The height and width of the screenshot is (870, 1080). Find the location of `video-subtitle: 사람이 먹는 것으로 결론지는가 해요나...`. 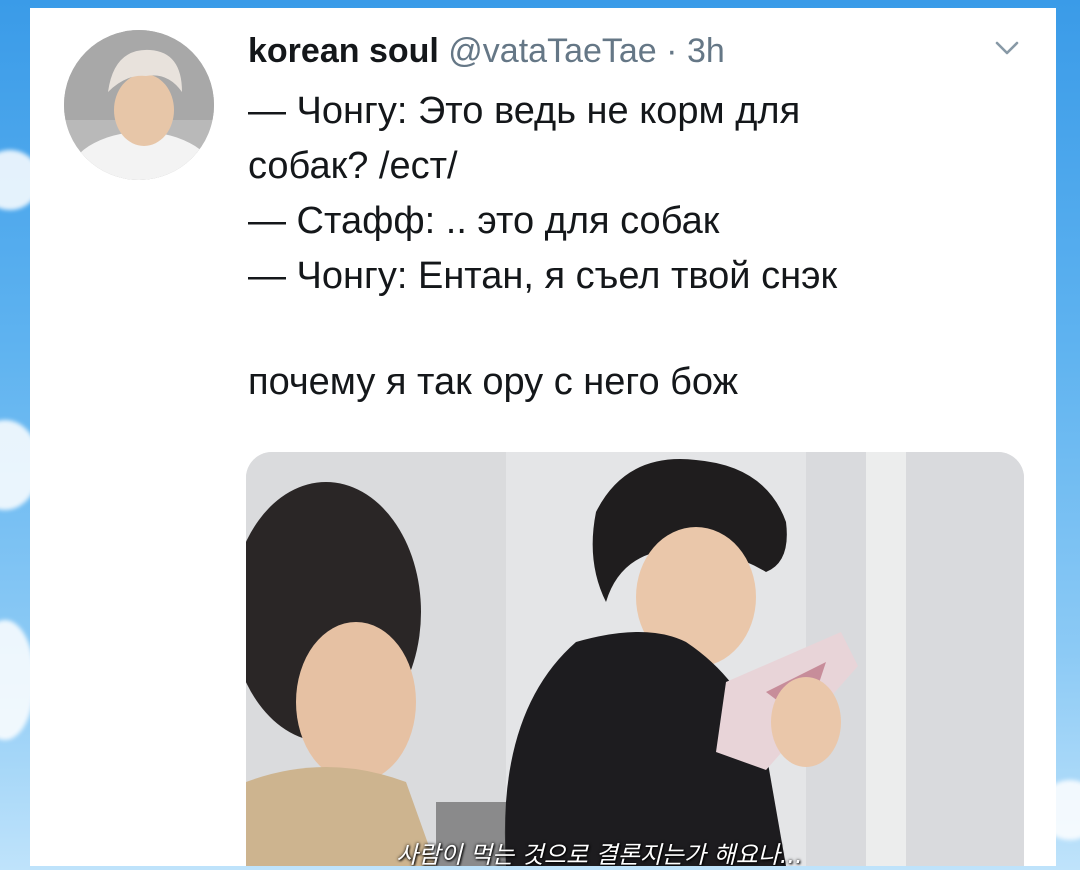

video-subtitle: 사람이 먹는 것으로 결론지는가 해요나... is located at coordinates (599, 853).